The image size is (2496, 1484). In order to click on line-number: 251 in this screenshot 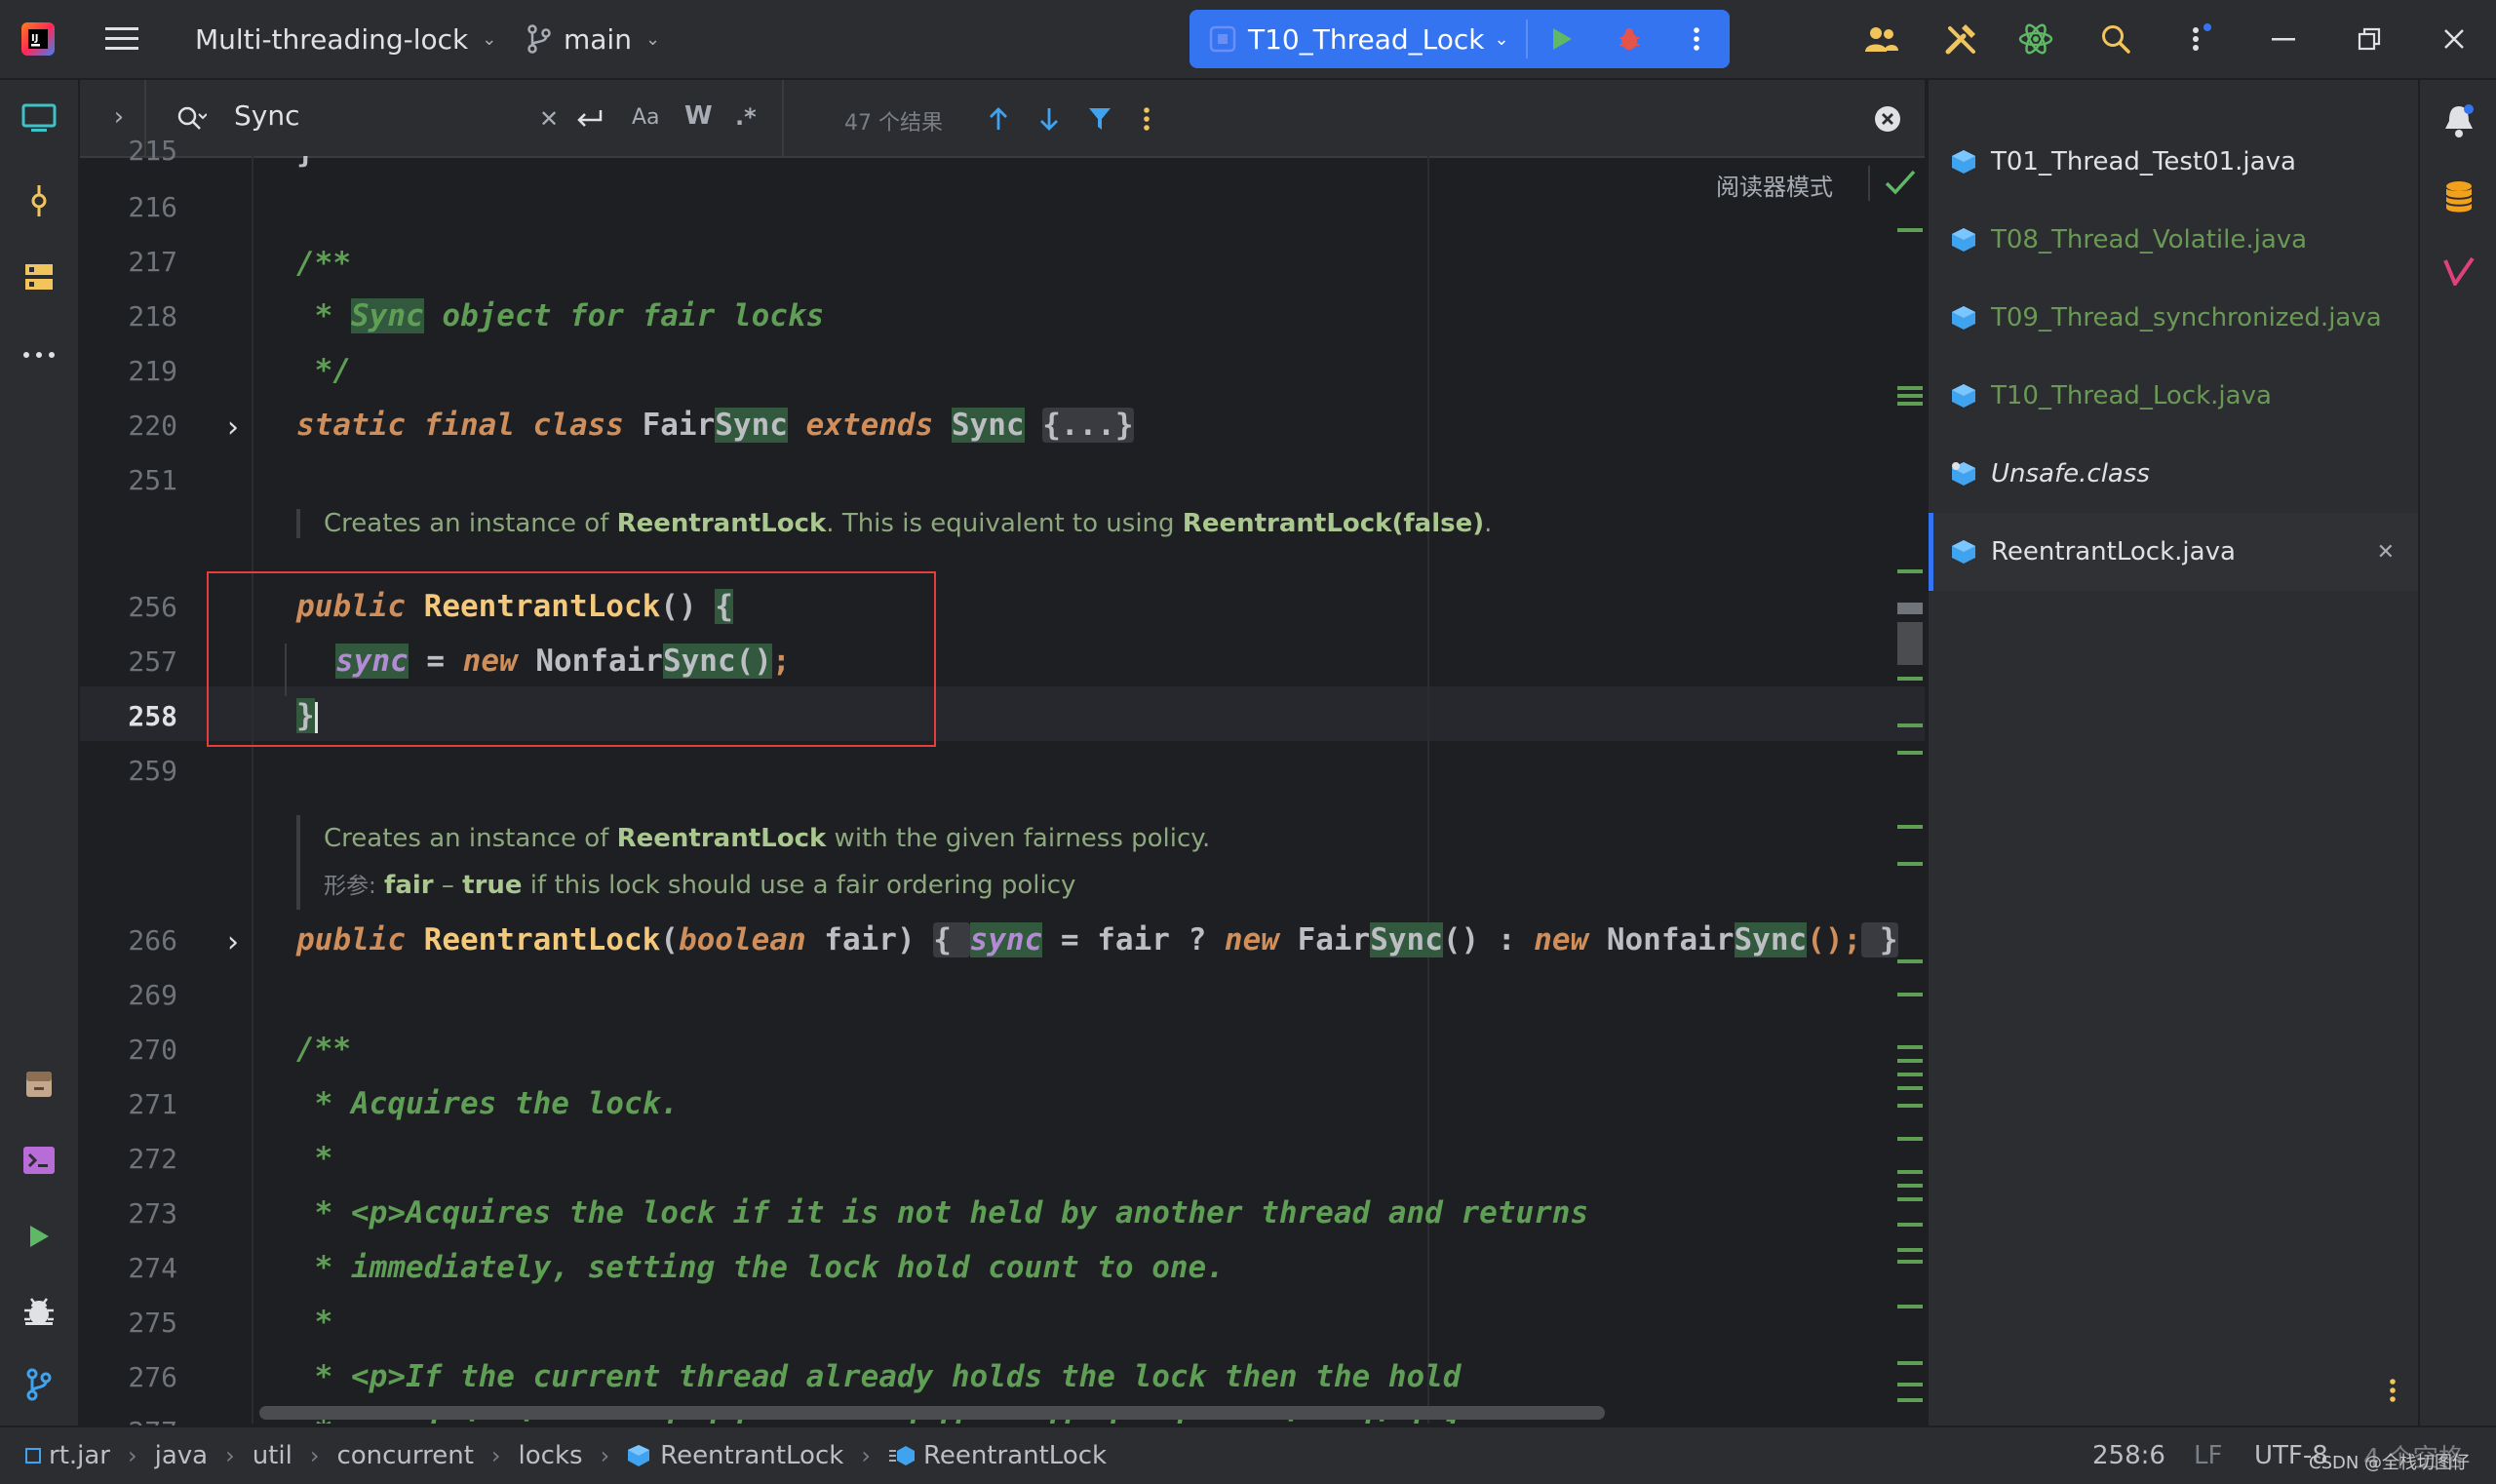, I will do `click(152, 480)`.